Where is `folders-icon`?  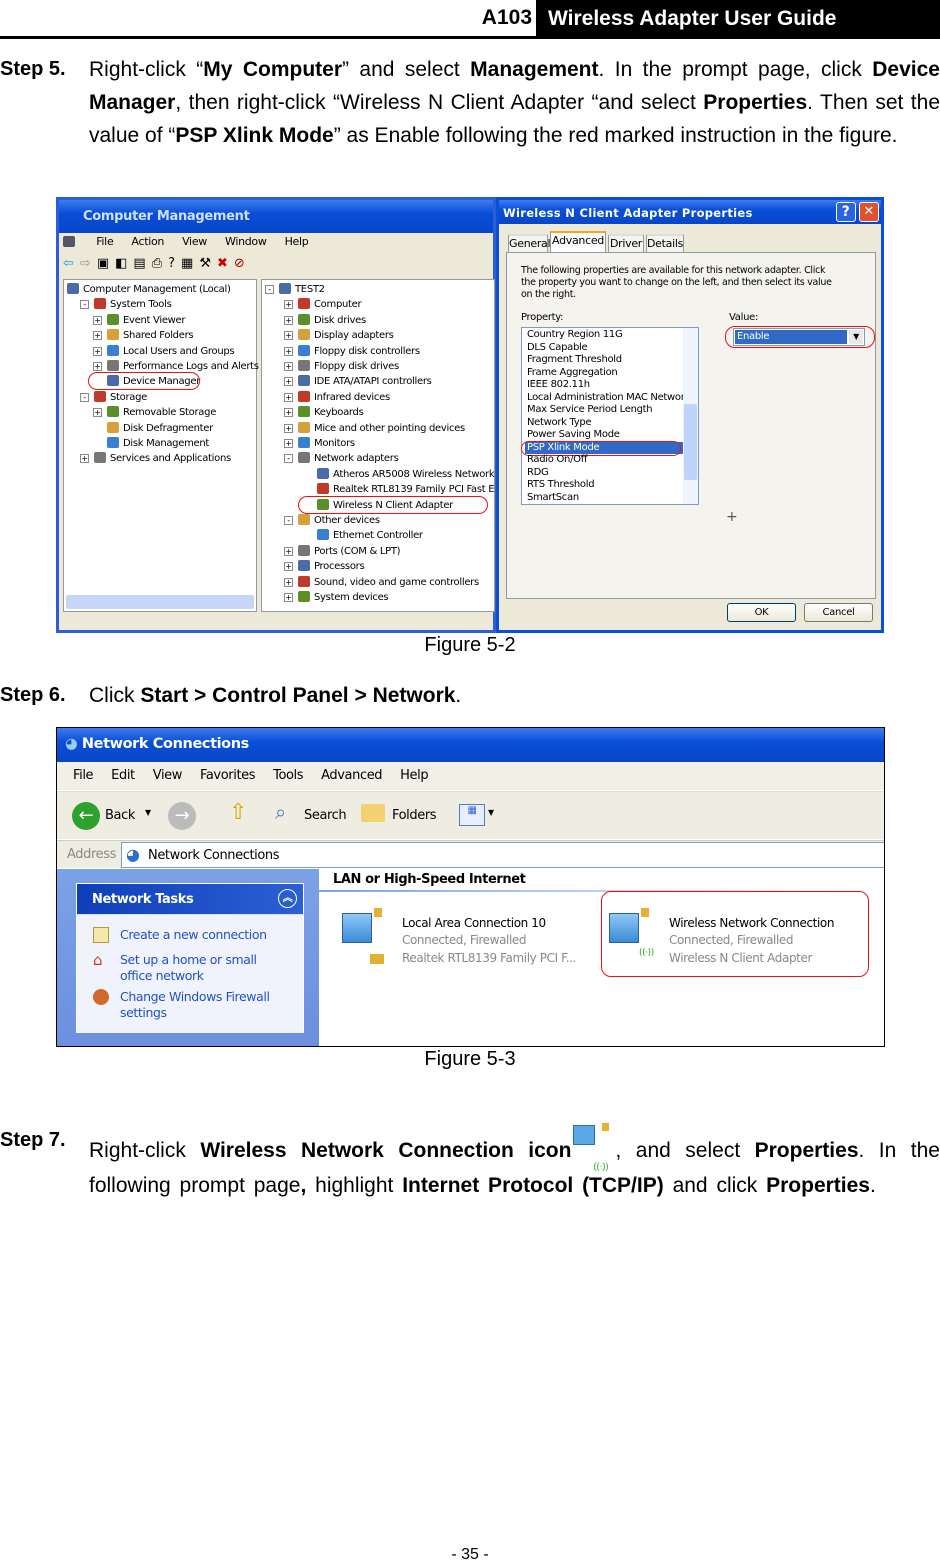
folders-icon is located at coordinates (373, 813).